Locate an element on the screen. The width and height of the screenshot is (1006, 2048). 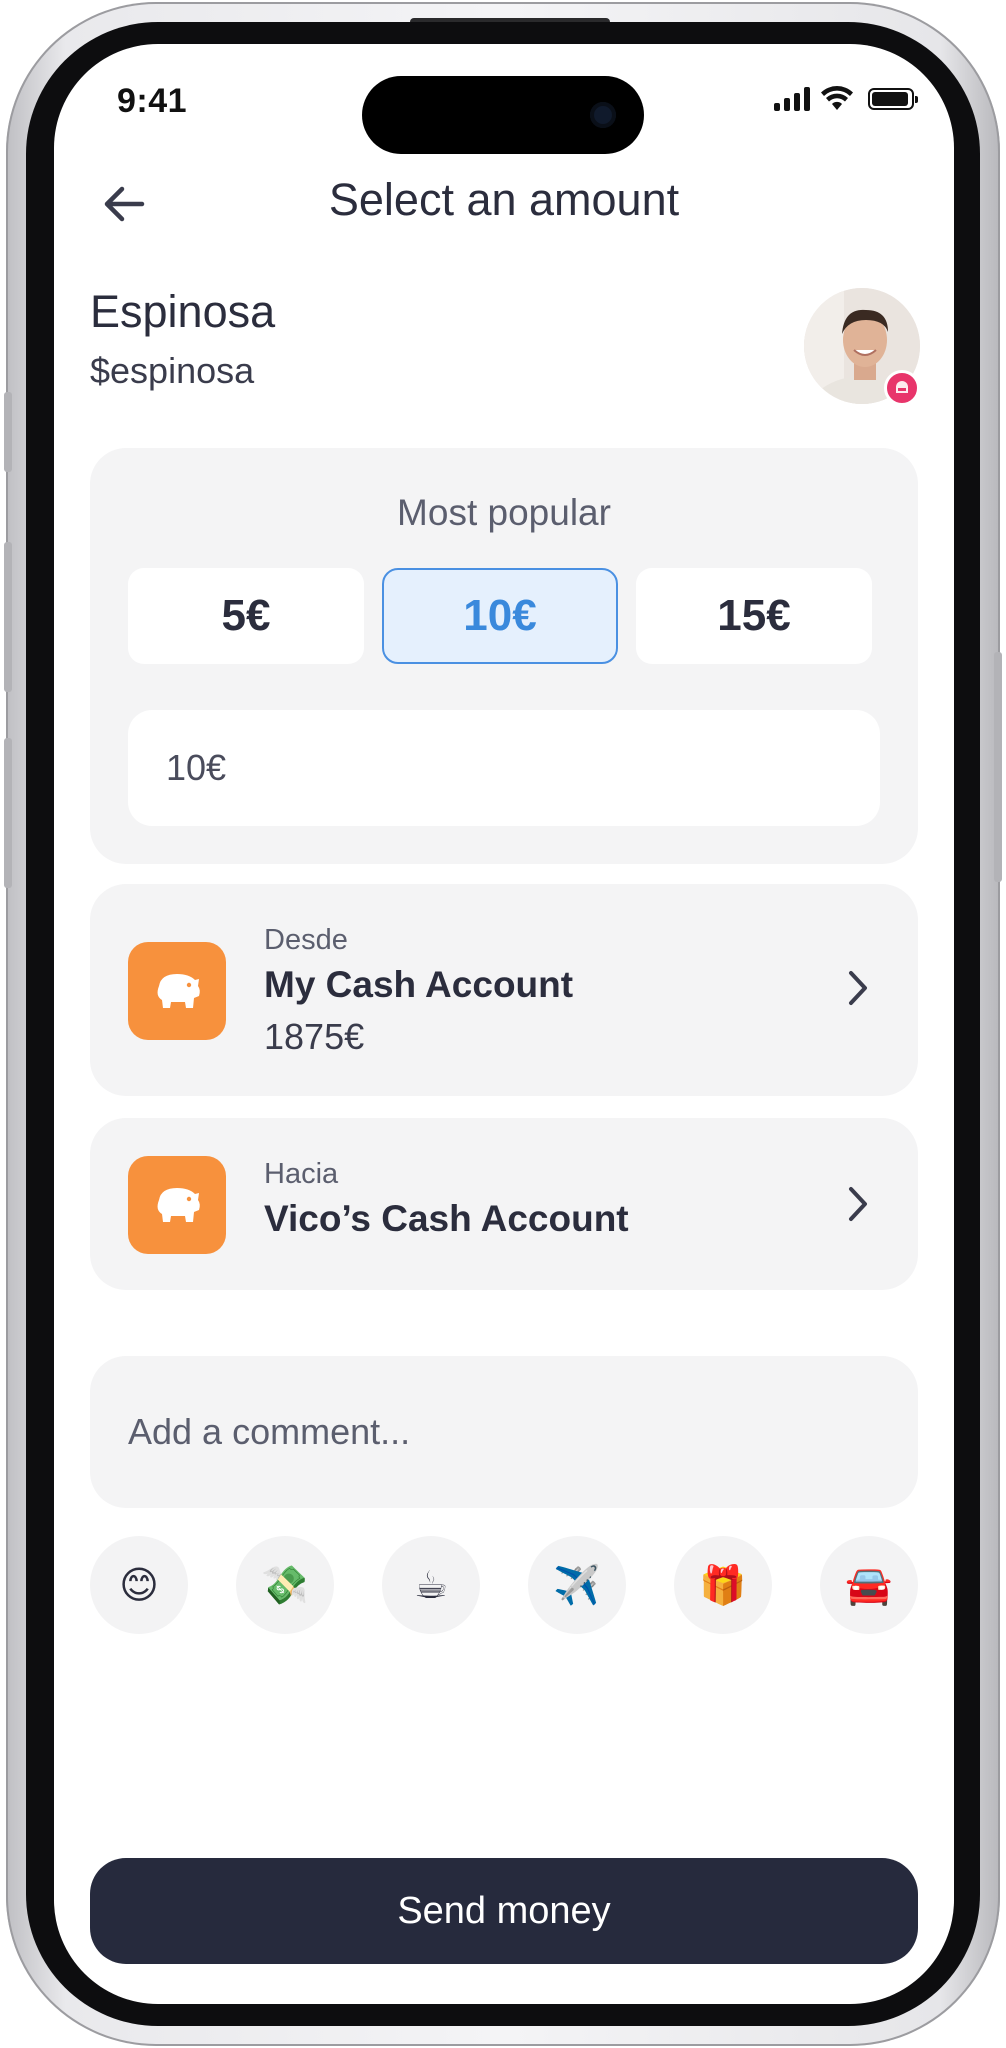
to-account-card: Hacia Vico’s Cash Account is located at coordinates (504, 1204).